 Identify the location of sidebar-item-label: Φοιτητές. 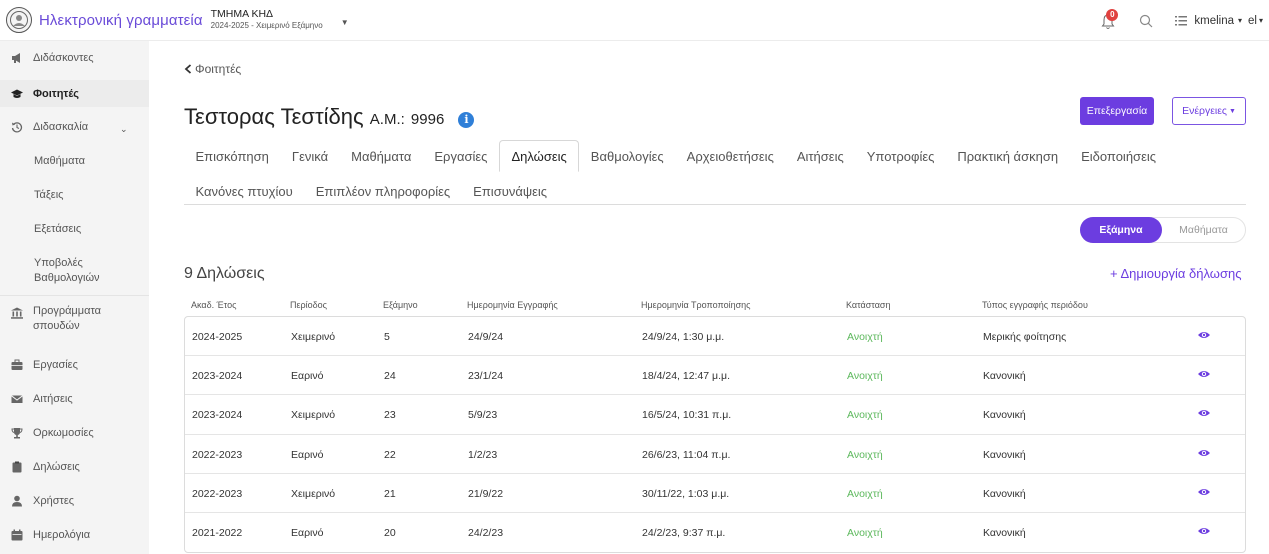
(56, 93).